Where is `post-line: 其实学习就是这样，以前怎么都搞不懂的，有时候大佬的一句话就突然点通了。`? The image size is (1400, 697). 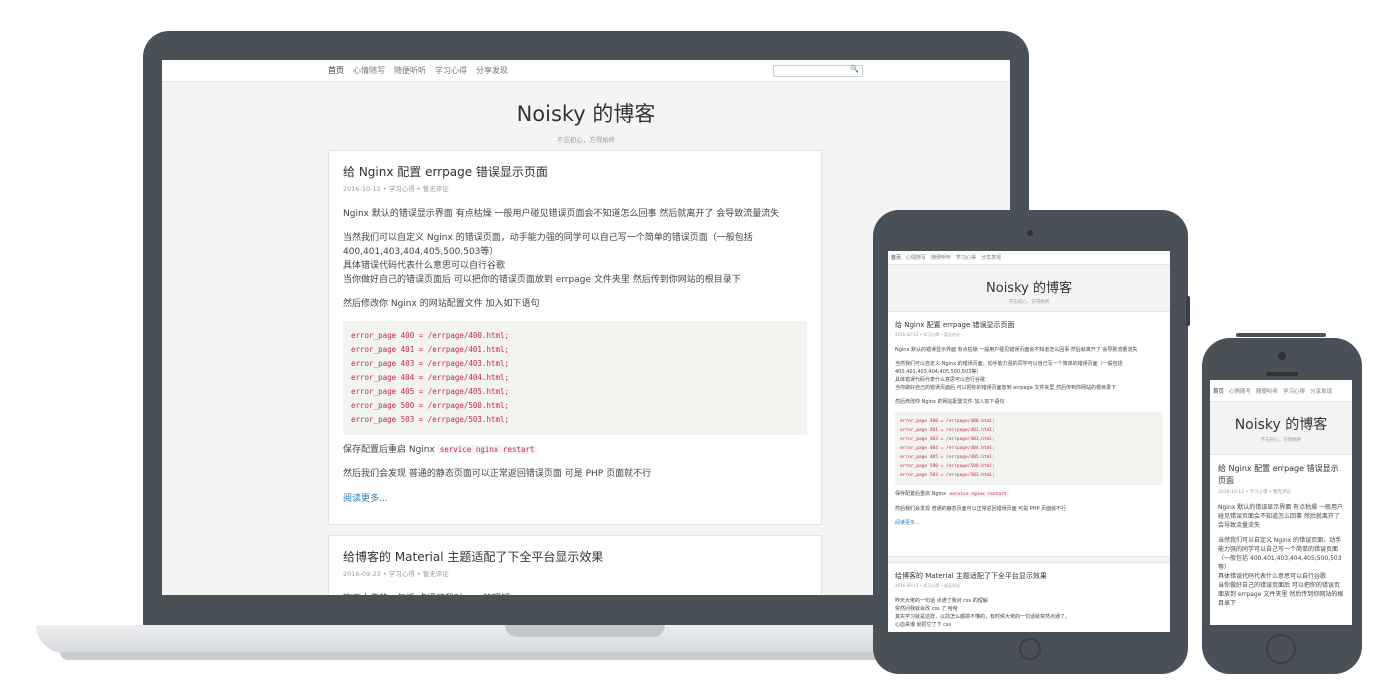
post-line: 其实学习就是这样，以前怎么都搞不懂的，有时候大佬的一句话就突然点通了。 is located at coordinates (983, 617).